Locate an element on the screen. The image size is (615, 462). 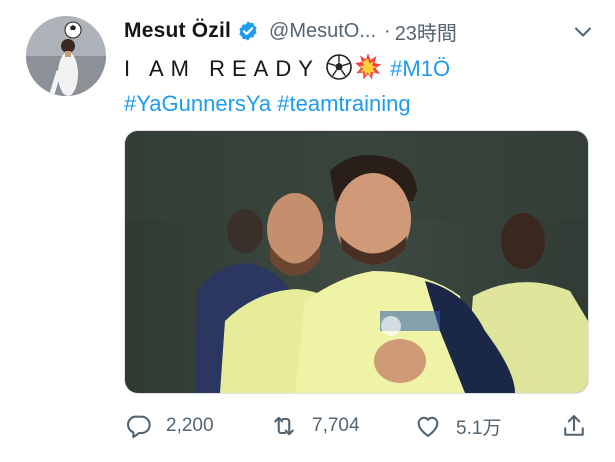
share-icon is located at coordinates (574, 425).